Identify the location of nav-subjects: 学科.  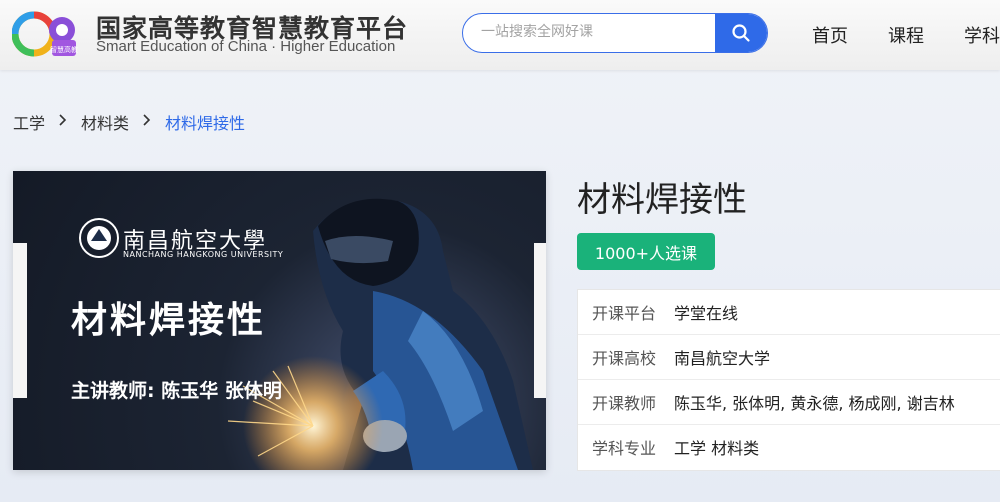
(982, 35).